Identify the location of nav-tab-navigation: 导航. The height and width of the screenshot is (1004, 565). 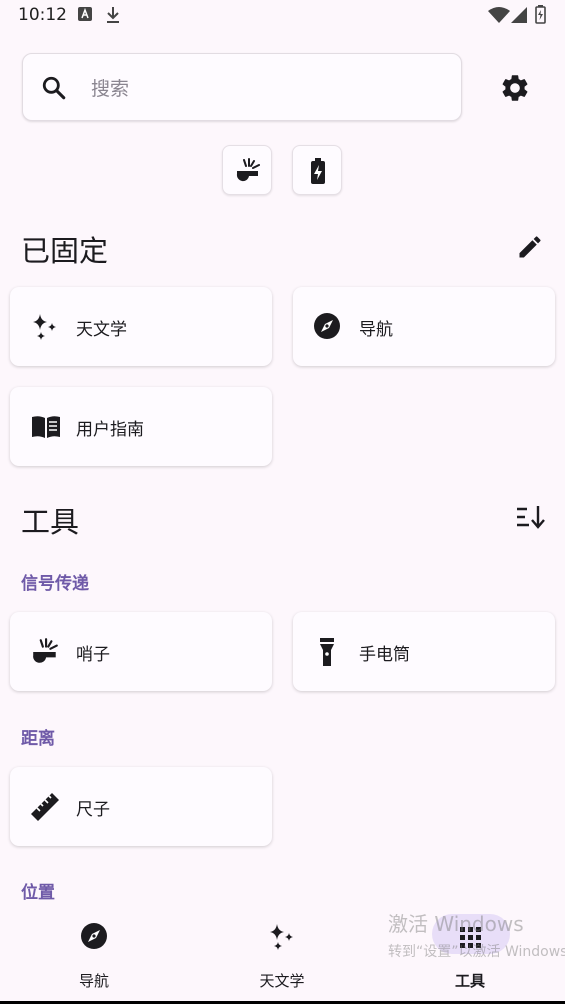
(94, 953).